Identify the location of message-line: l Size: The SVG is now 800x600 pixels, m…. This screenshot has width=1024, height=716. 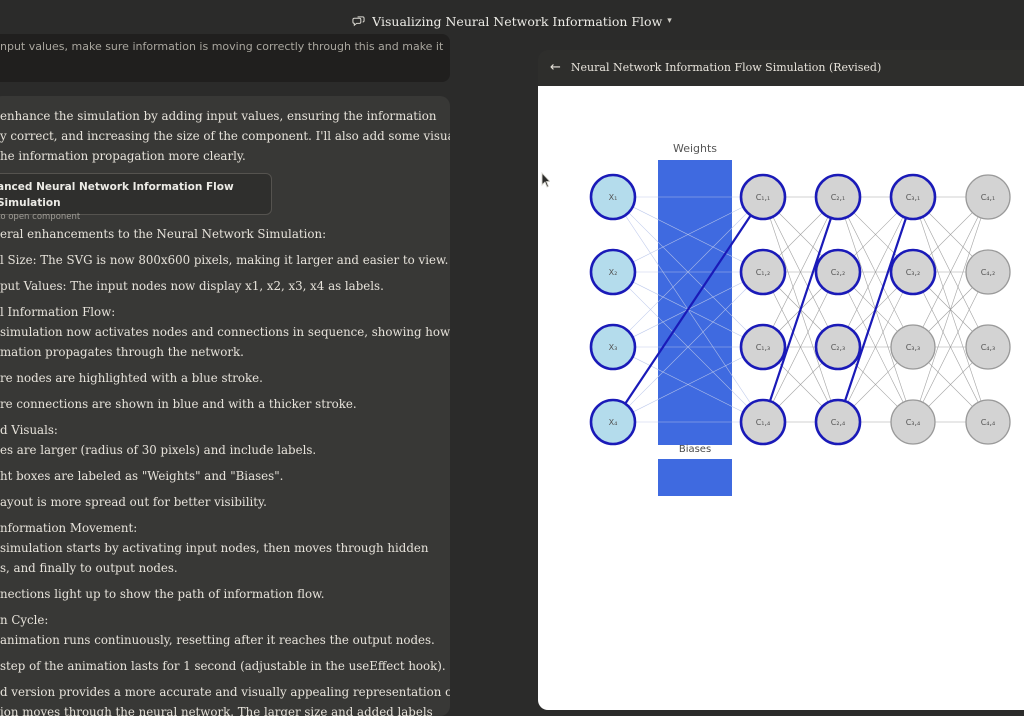
(224, 260).